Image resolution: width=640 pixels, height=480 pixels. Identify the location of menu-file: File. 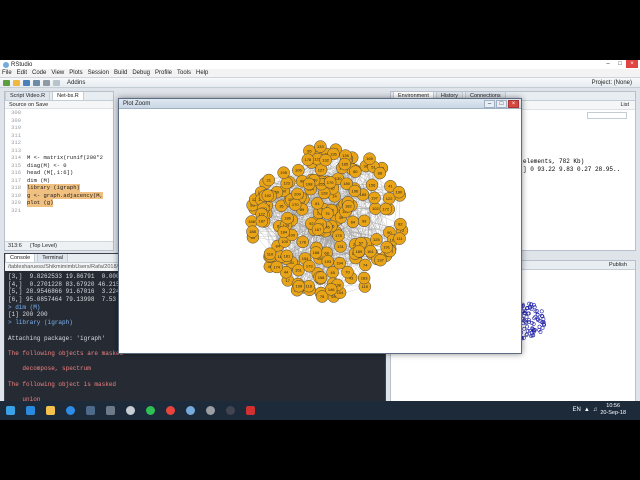
(7, 73).